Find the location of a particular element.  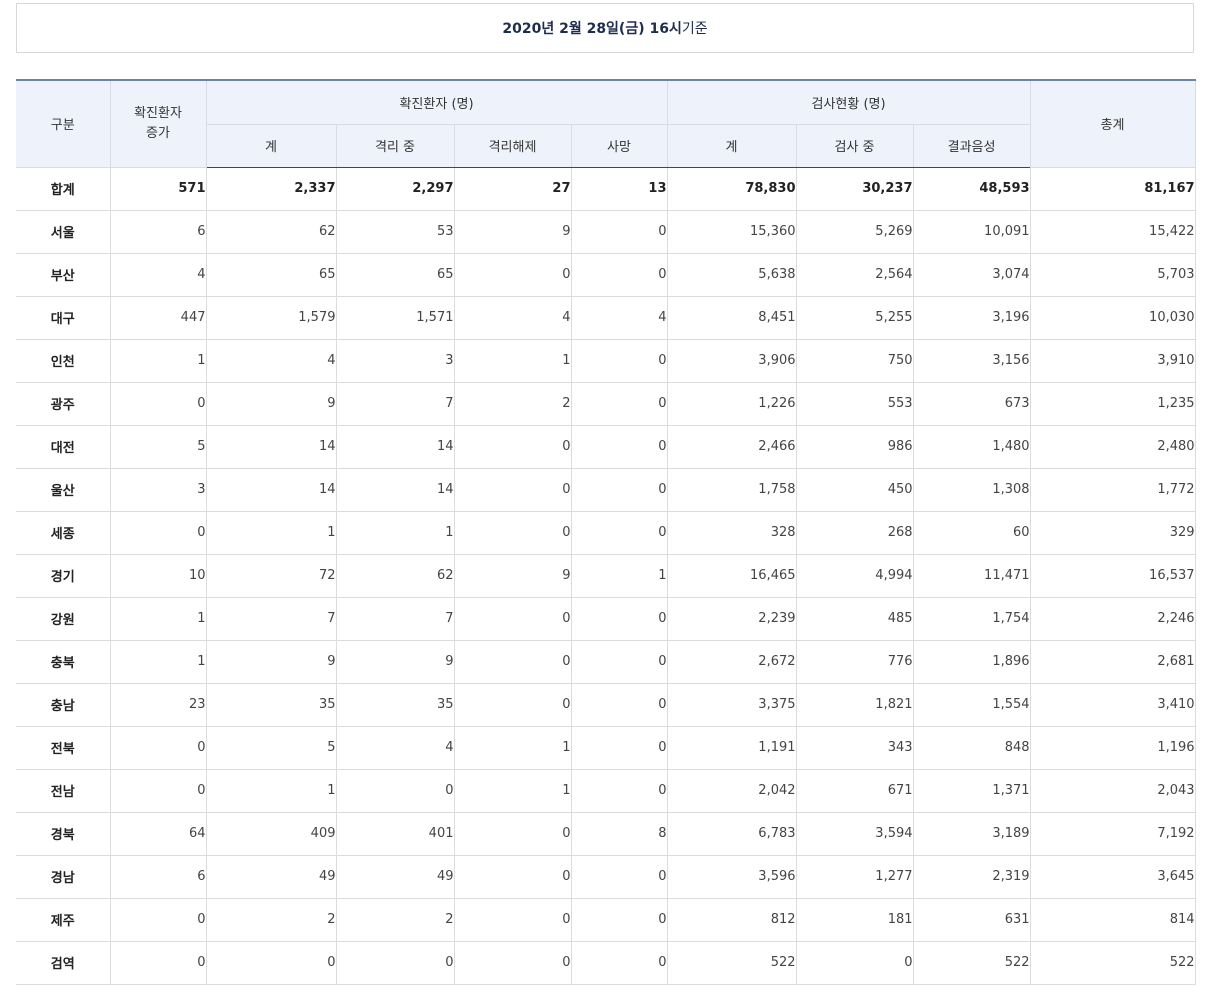

table-cell: 2,681 is located at coordinates (1112, 661).